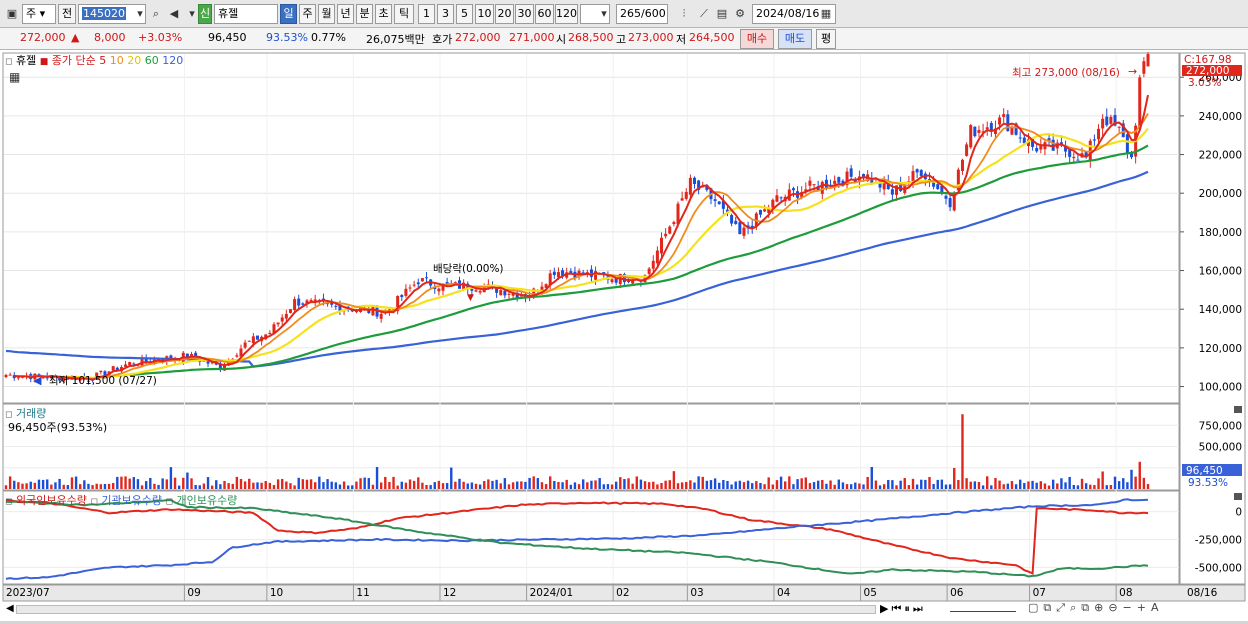  What do you see at coordinates (1220, 194) in the screenshot?
I see `price-tick-label: 200,000` at bounding box center [1220, 194].